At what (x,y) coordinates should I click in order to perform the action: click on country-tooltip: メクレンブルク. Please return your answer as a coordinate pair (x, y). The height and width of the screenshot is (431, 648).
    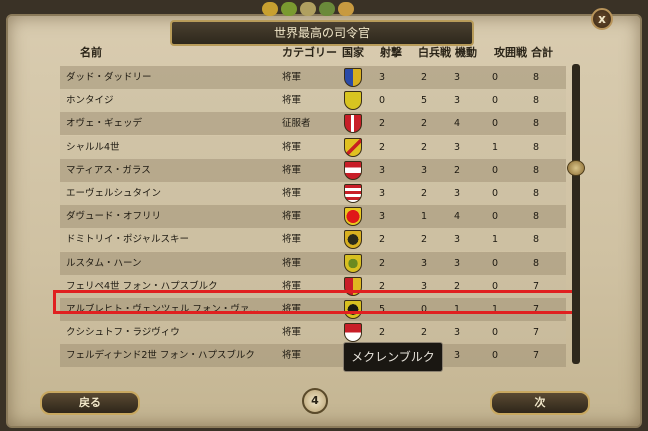
    Looking at the image, I should click on (393, 357).